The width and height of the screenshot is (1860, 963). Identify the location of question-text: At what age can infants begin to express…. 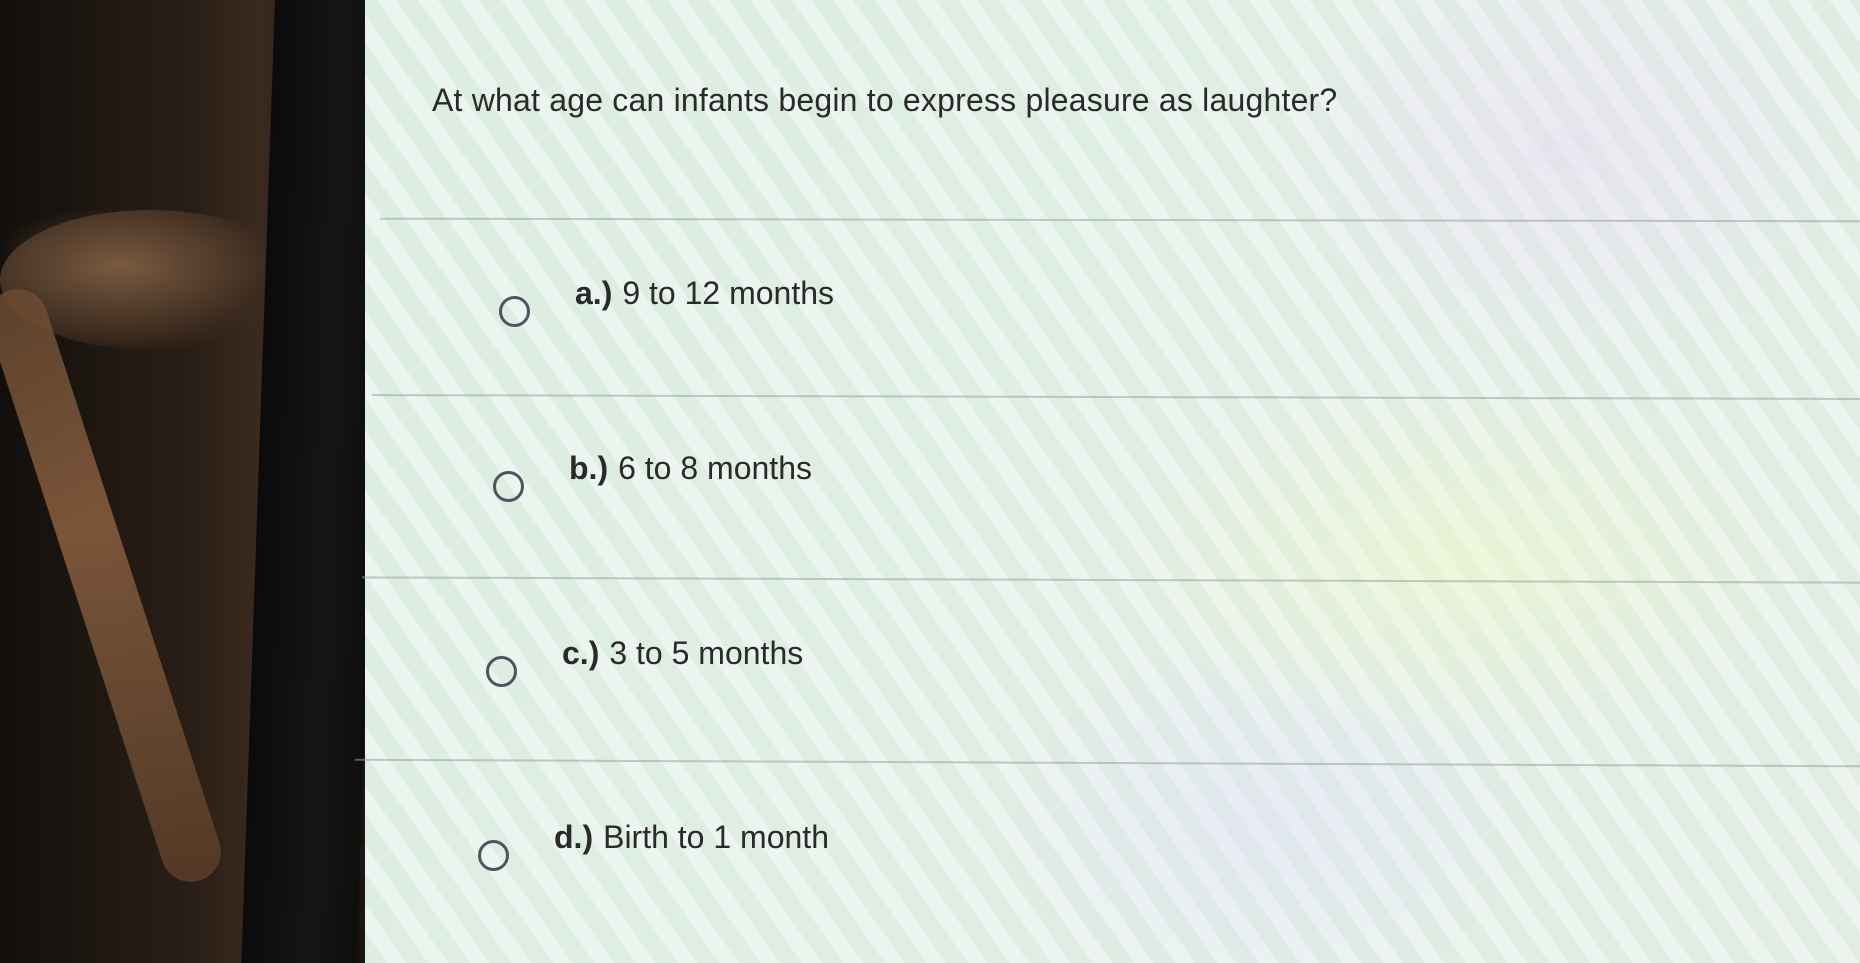
(885, 100).